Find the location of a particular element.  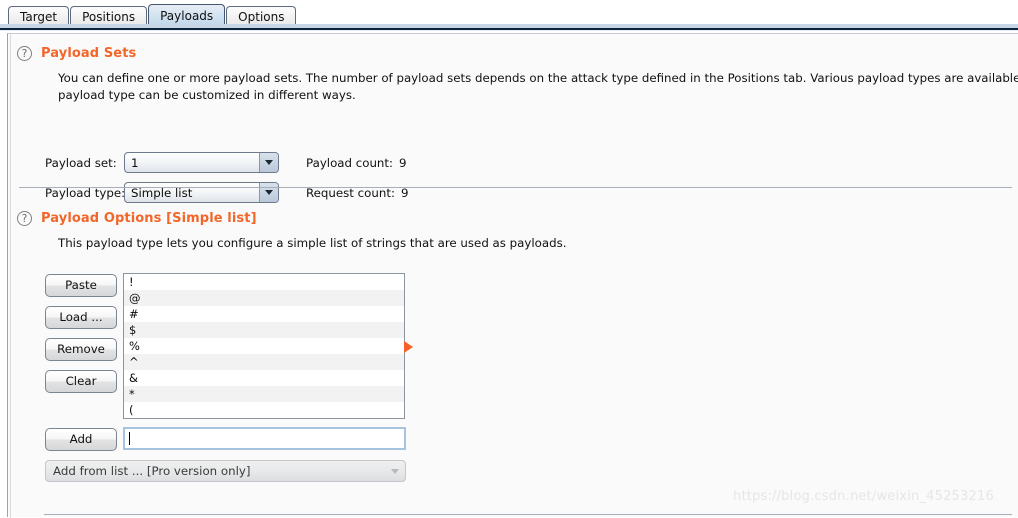

list-item: % is located at coordinates (264, 346).